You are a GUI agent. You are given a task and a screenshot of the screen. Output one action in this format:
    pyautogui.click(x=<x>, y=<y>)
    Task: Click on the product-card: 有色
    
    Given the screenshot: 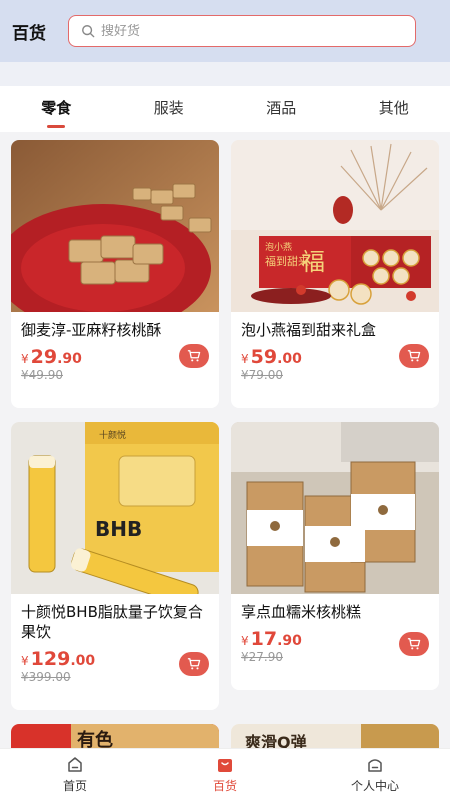 What is the action you would take?
    pyautogui.click(x=115, y=736)
    